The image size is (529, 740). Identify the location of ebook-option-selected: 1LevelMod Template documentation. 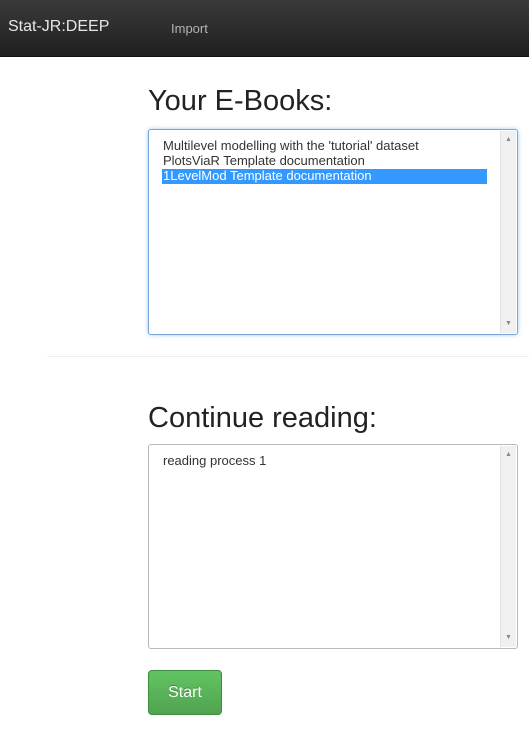
(324, 176).